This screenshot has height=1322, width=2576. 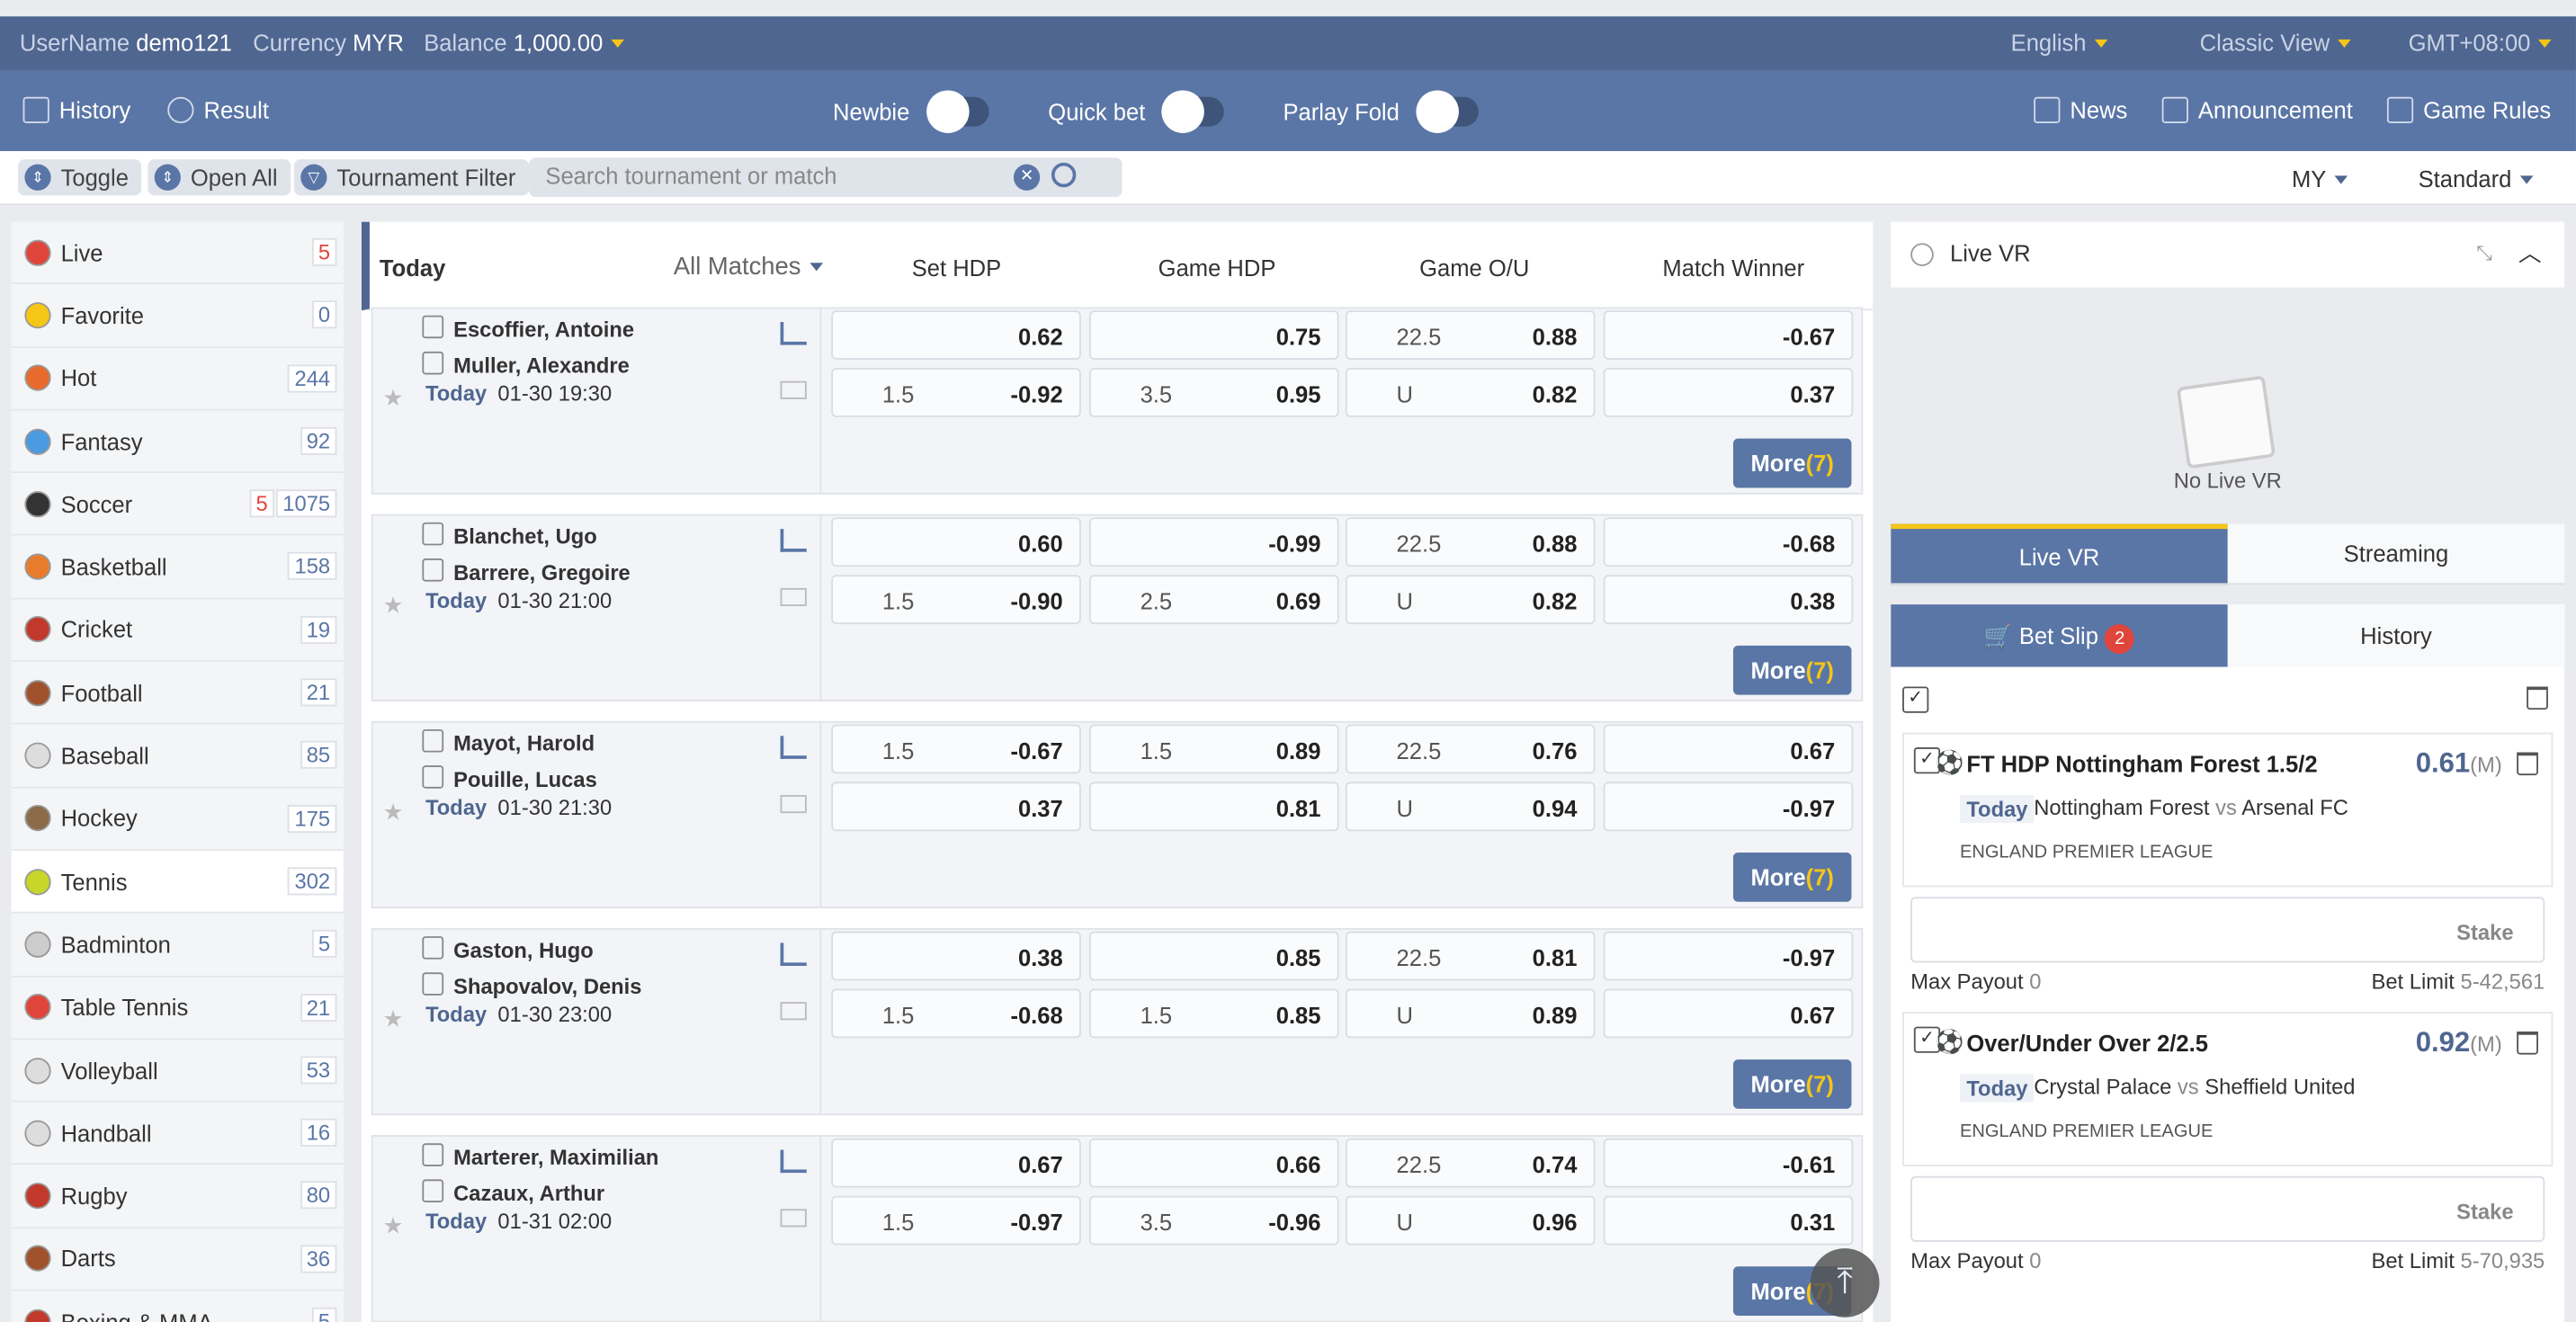 What do you see at coordinates (528, 329) in the screenshot?
I see `player-home: Escoffier, Antoine` at bounding box center [528, 329].